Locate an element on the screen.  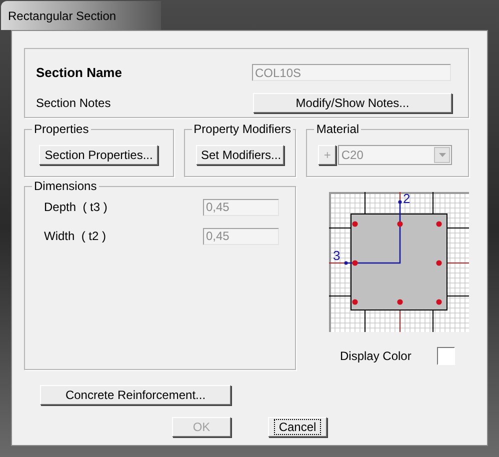
section-name-label: Section Name is located at coordinates (79, 73).